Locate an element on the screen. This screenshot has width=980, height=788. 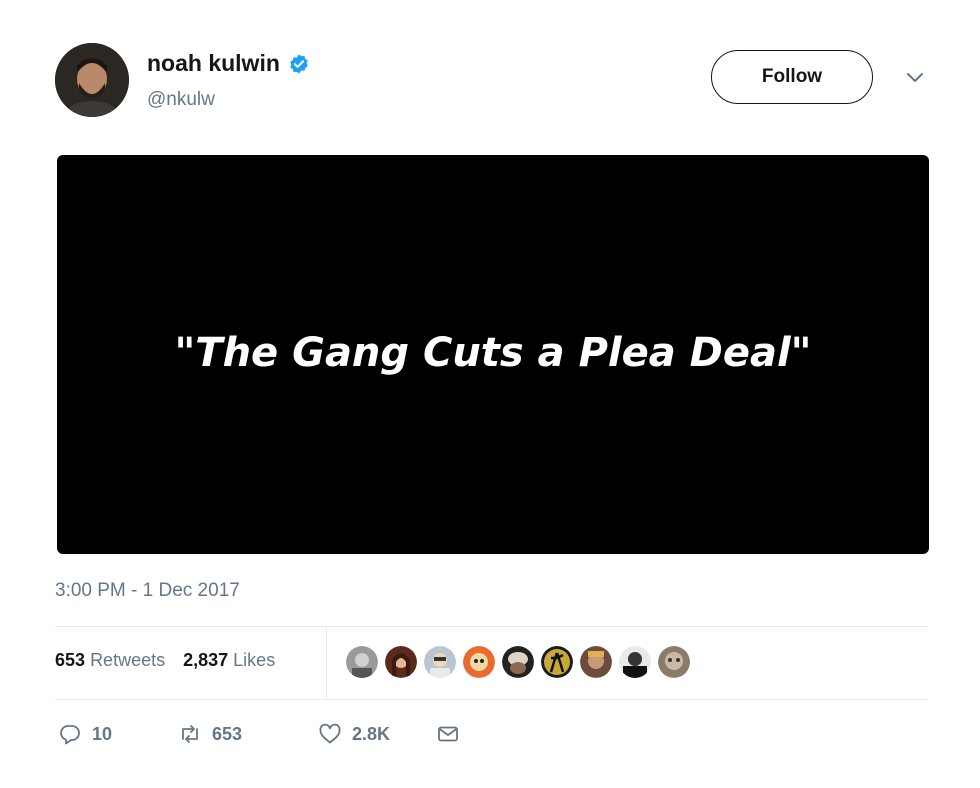
tweet-actions: 10 653 2.8K is located at coordinates (259, 734).